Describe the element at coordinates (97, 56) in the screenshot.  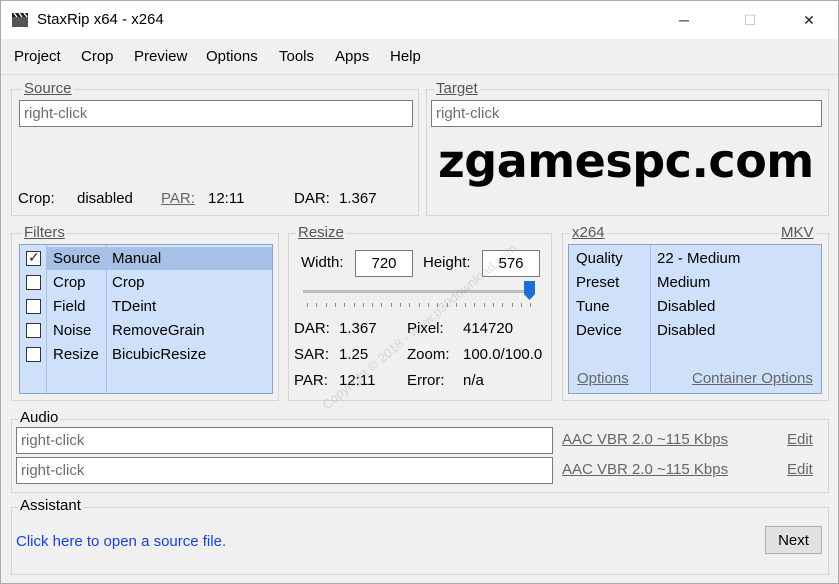
I see `menu-crop: Crop` at that location.